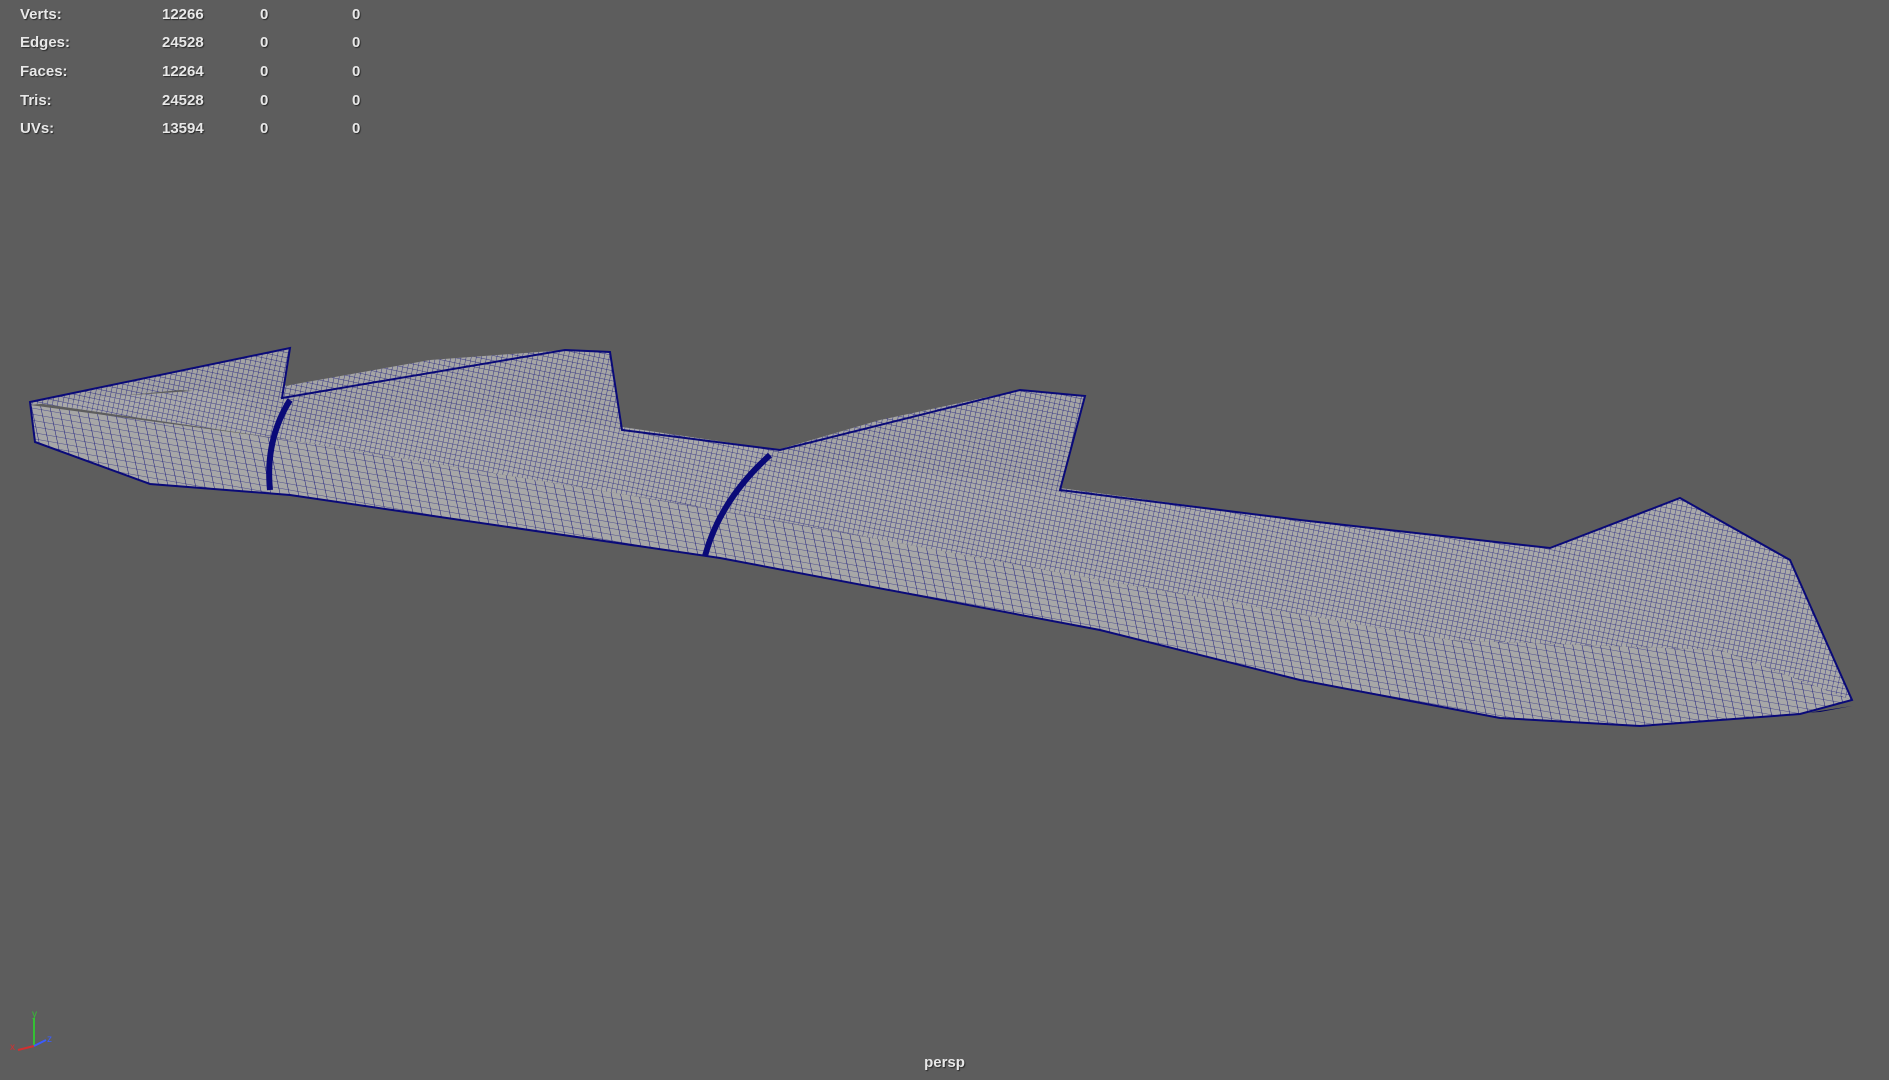  What do you see at coordinates (183, 14) in the screenshot?
I see `hud-value-total: 12266` at bounding box center [183, 14].